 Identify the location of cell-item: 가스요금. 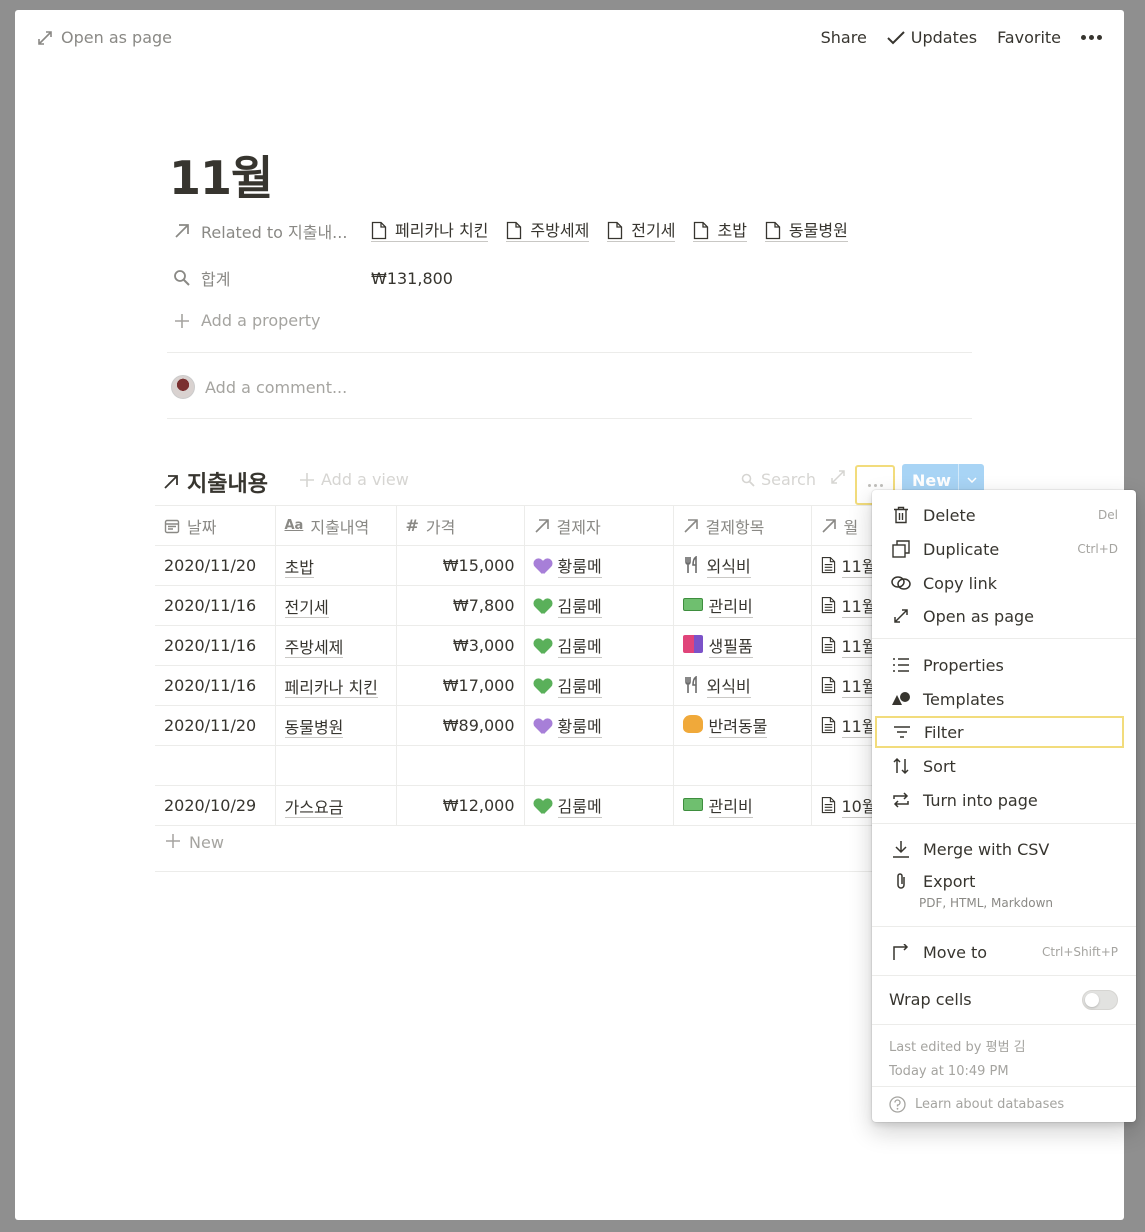
(335, 805).